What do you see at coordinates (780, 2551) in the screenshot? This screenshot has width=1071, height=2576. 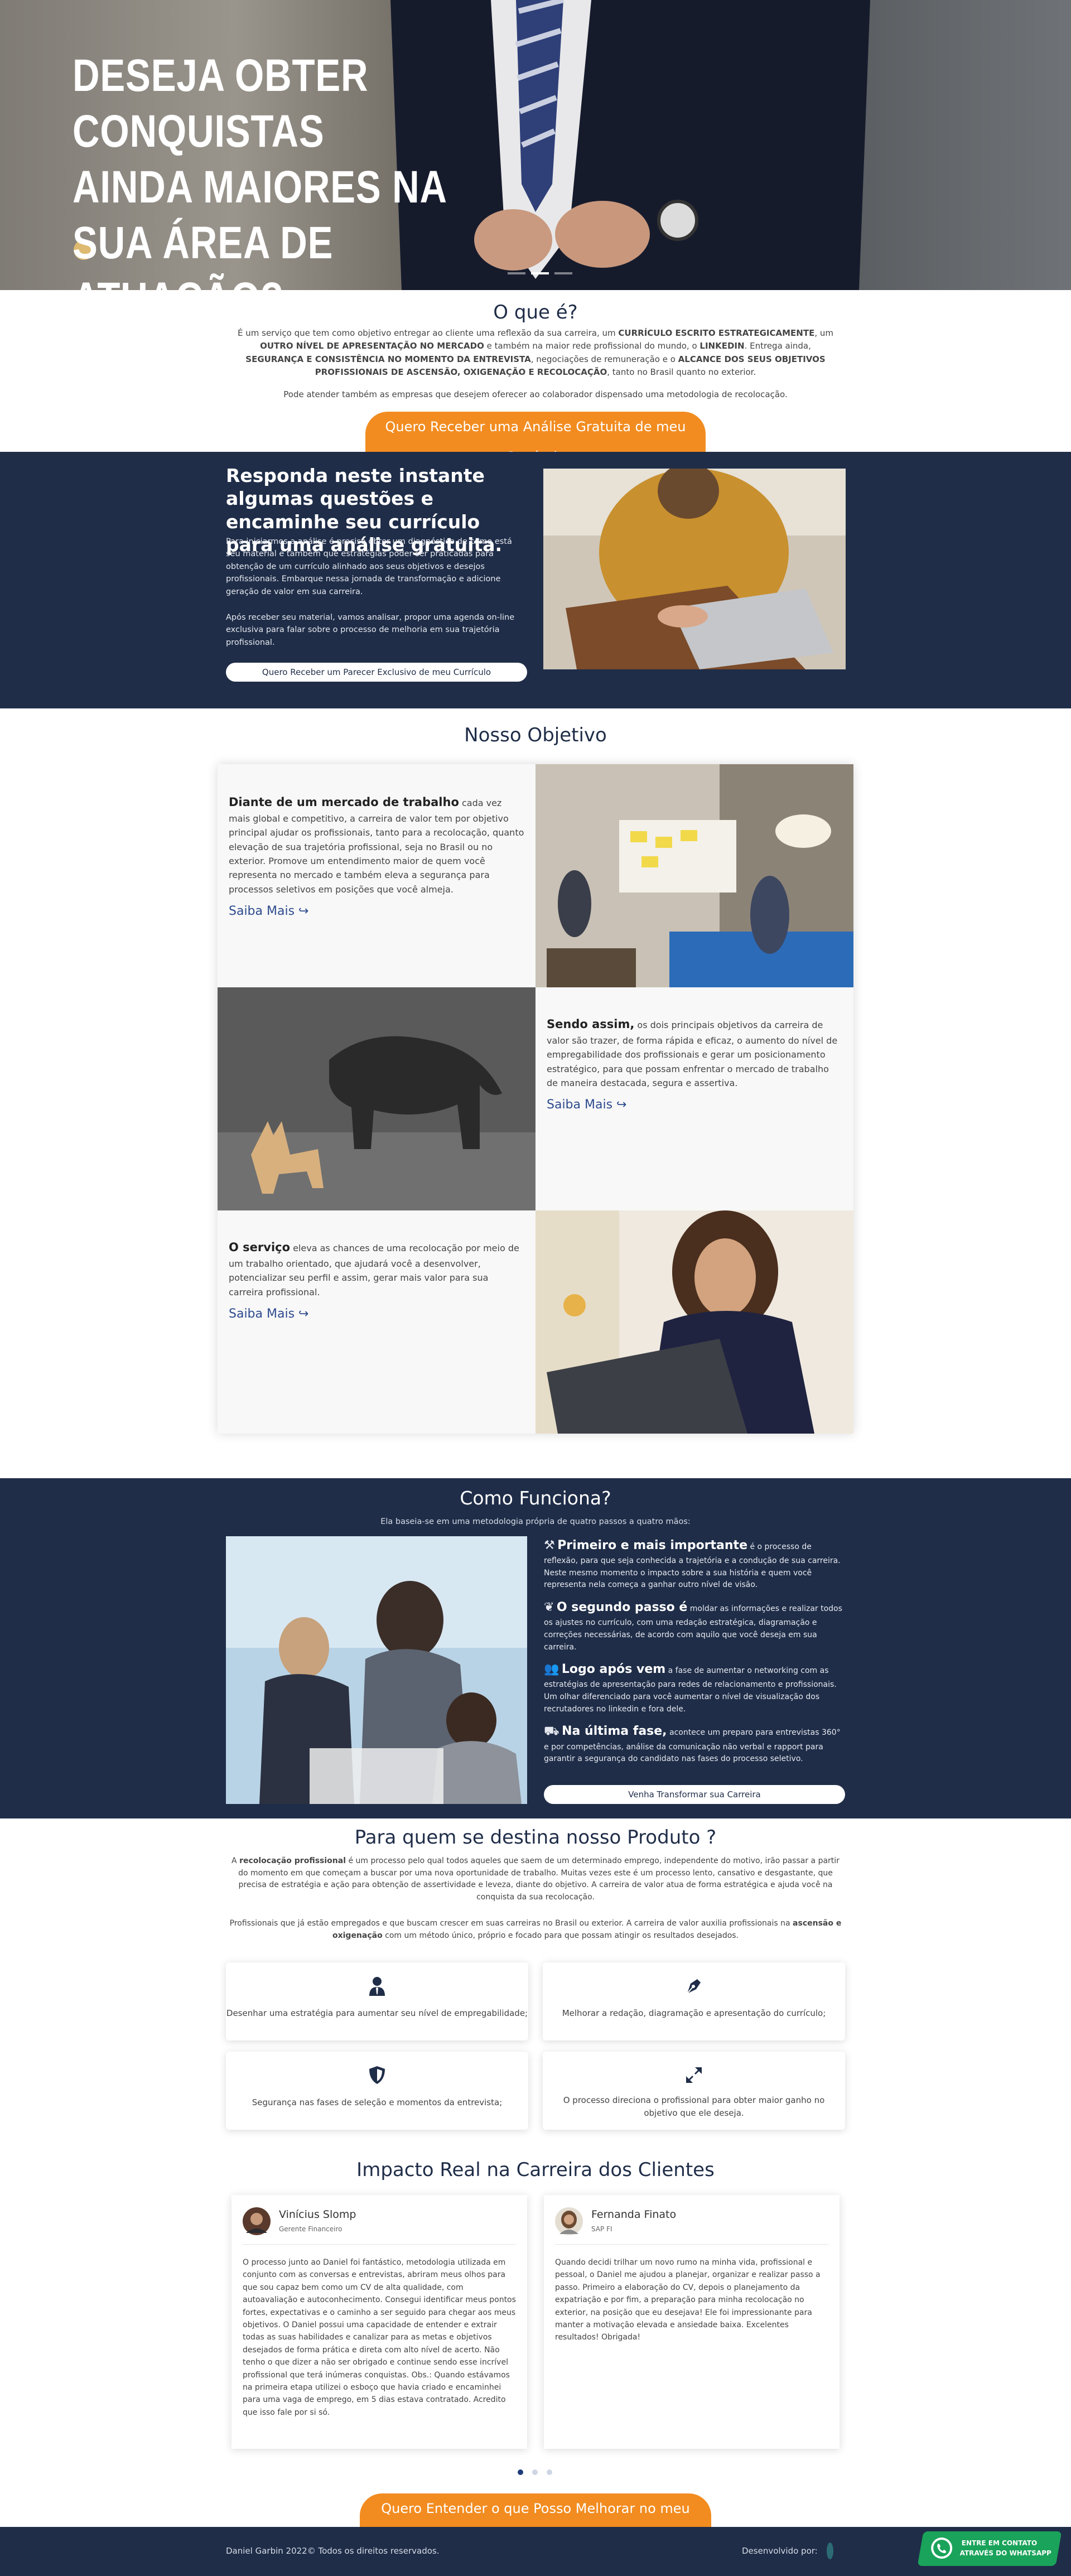 I see `footer-developed-by: Desenvolvido por:` at bounding box center [780, 2551].